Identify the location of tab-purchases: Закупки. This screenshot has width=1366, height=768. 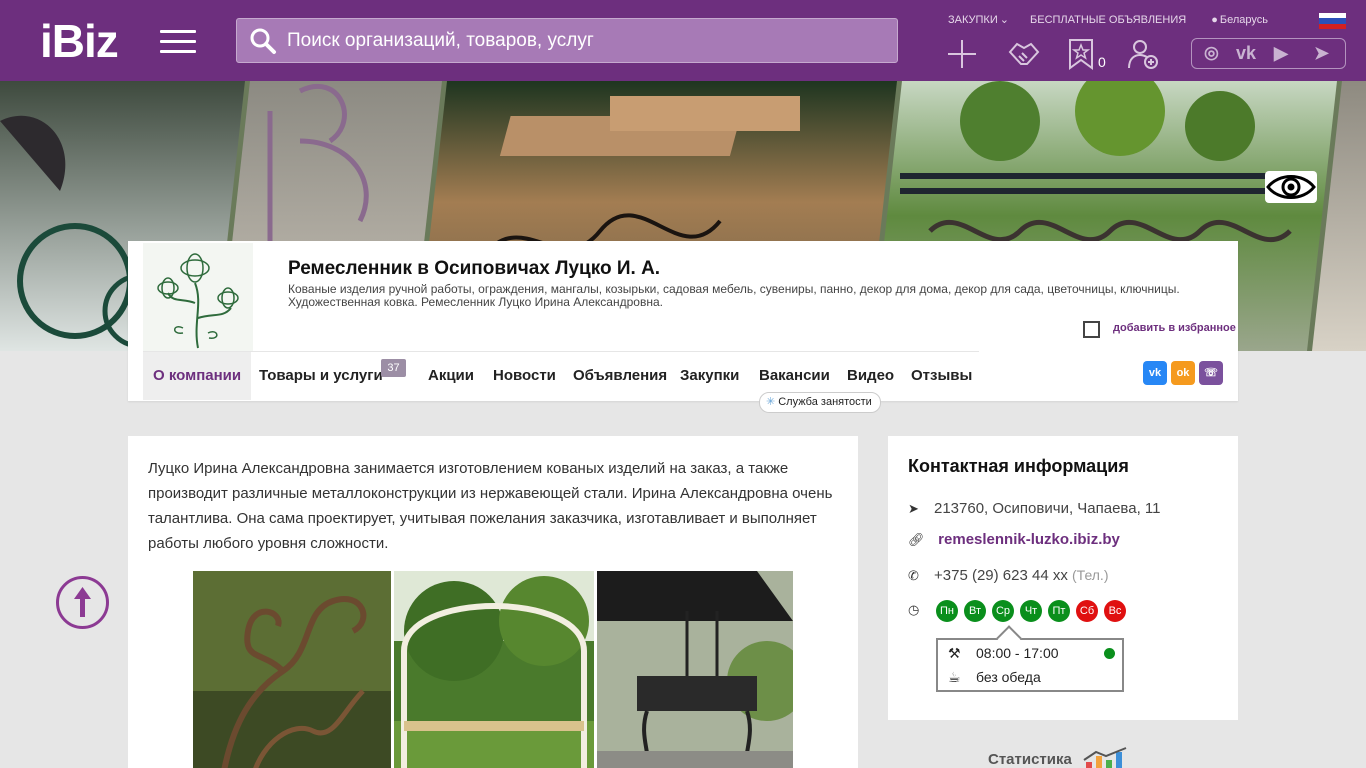
(709, 376).